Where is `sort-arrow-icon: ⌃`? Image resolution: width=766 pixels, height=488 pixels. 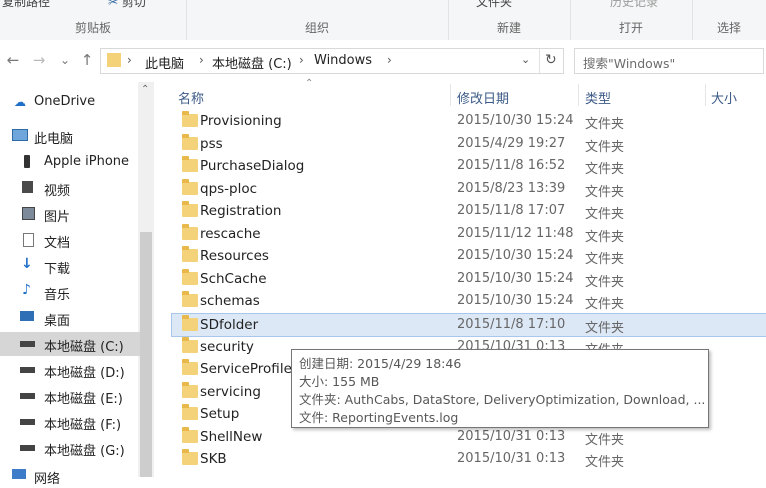 sort-arrow-icon: ⌃ is located at coordinates (309, 83).